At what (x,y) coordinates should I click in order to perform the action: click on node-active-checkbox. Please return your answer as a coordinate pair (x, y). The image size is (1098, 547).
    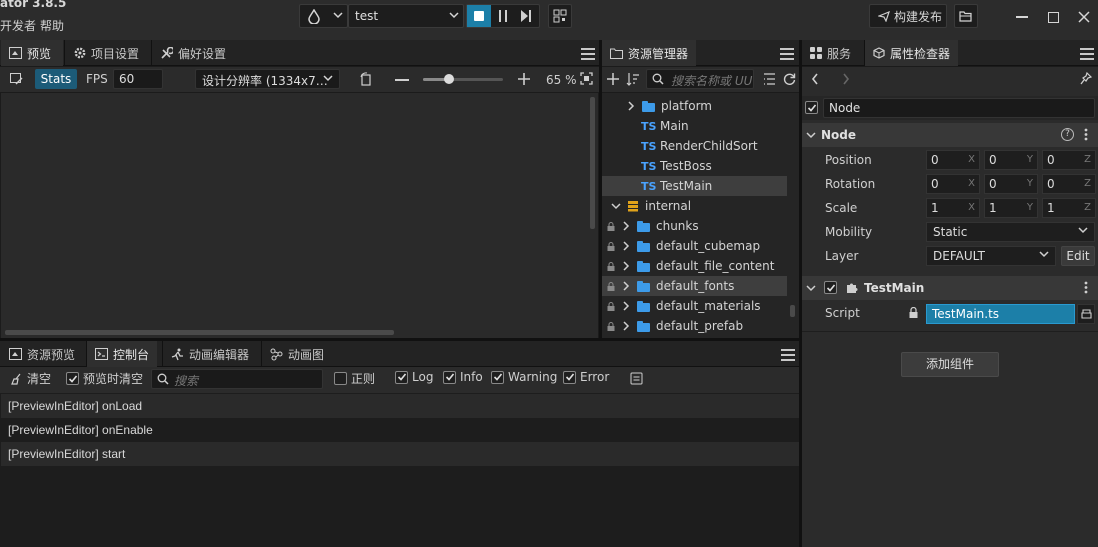
    Looking at the image, I should click on (811, 107).